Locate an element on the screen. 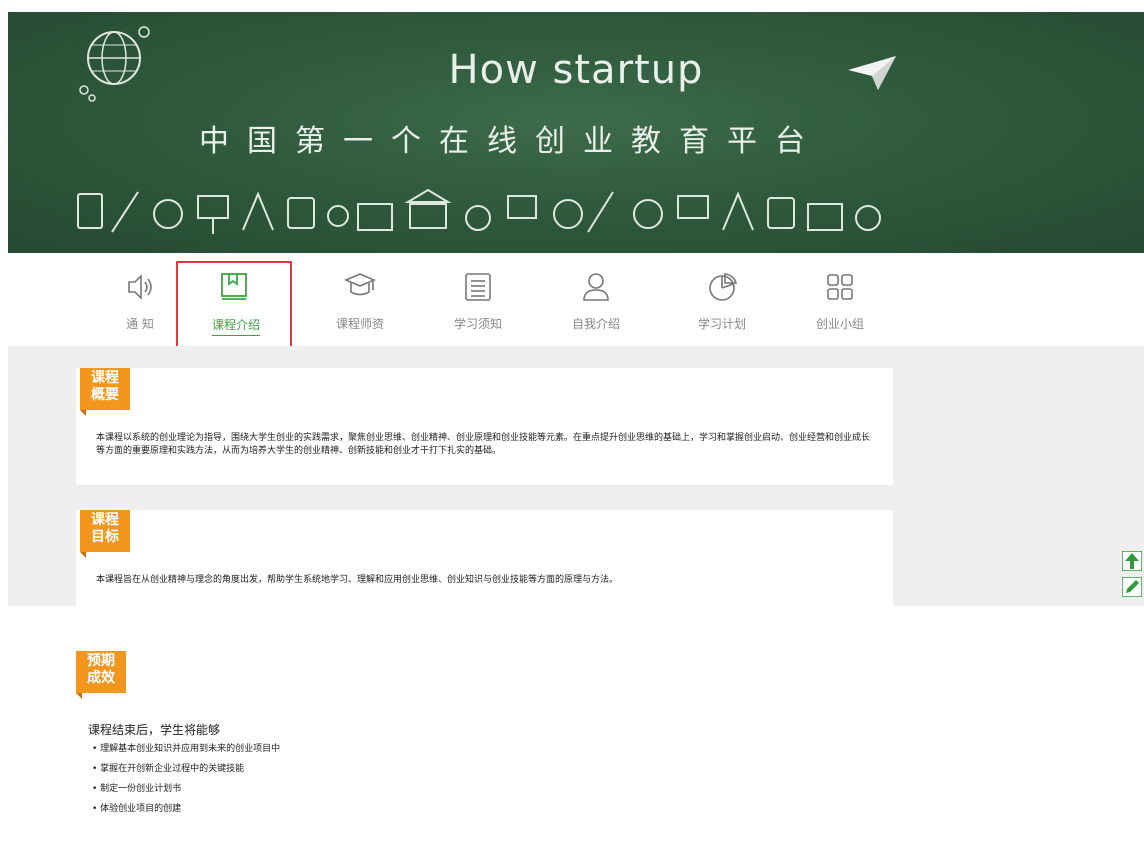  nav-item-study-notes: 学习须知 is located at coordinates (478, 307).